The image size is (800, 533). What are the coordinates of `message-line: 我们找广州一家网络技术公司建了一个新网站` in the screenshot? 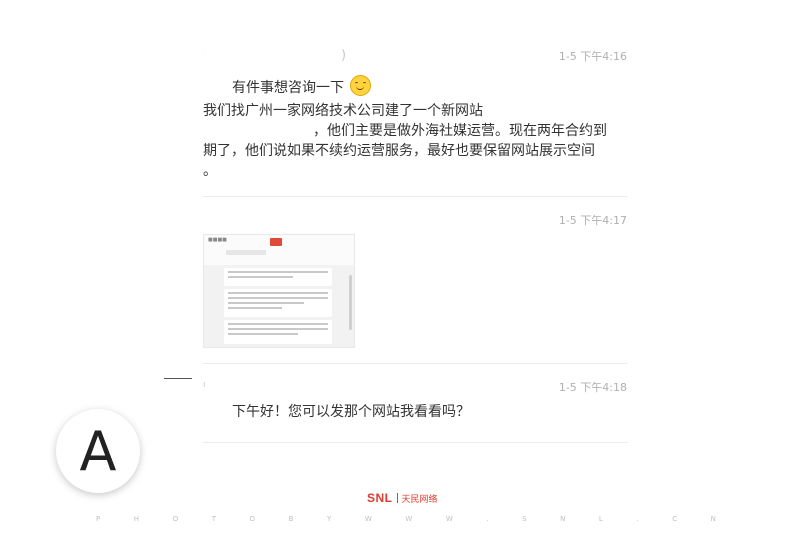 It's located at (343, 111).